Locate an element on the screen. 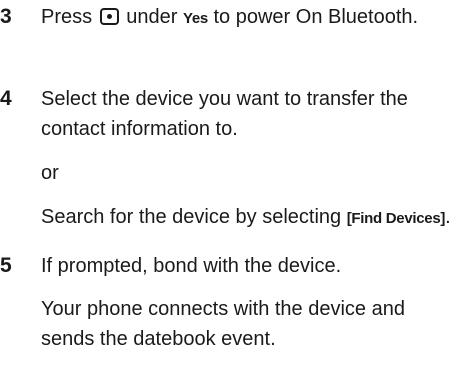  menu-option-find-devices: [Find Devices] is located at coordinates (396, 218).